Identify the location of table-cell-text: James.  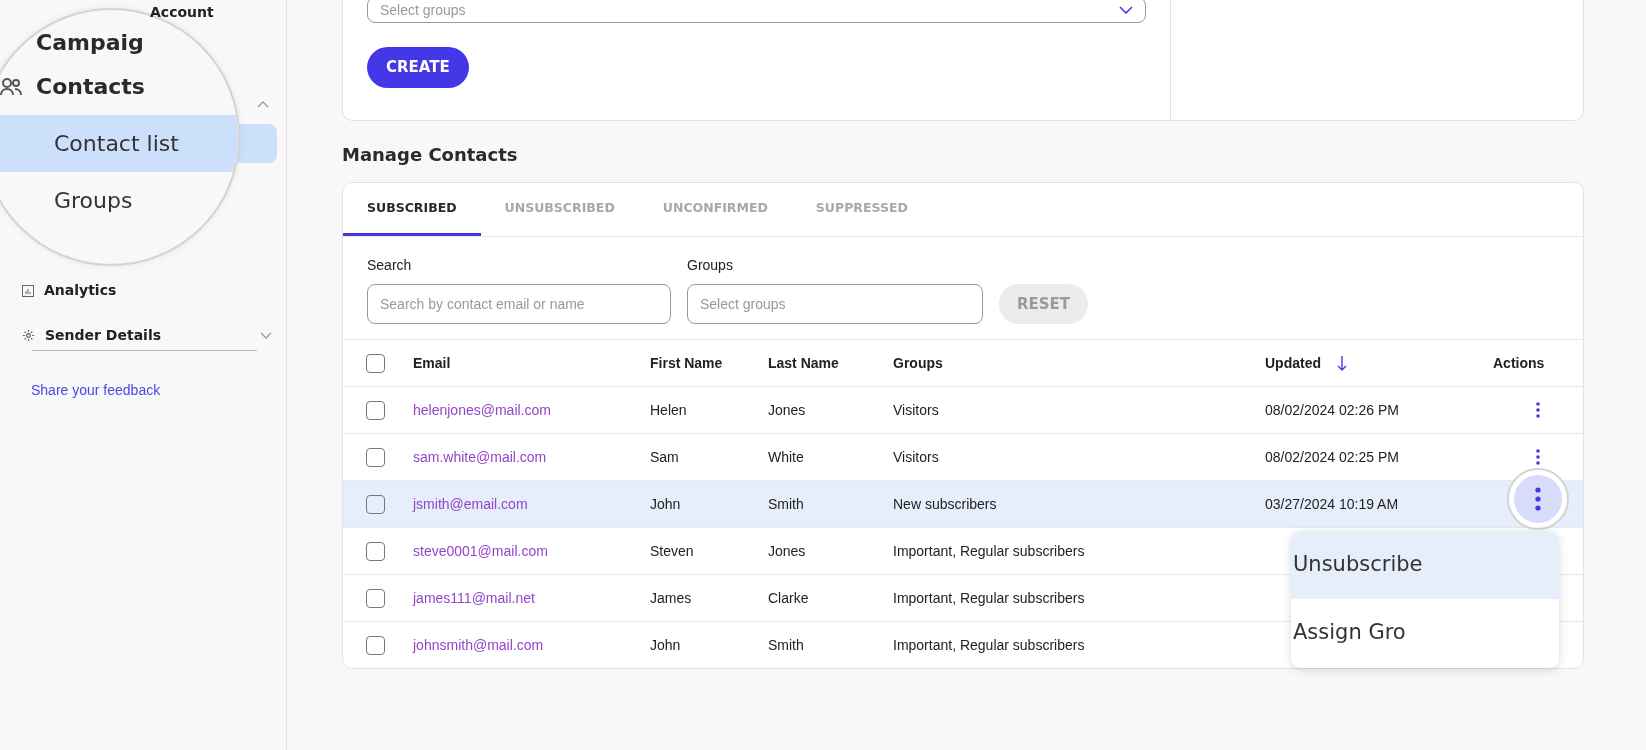
(671, 598).